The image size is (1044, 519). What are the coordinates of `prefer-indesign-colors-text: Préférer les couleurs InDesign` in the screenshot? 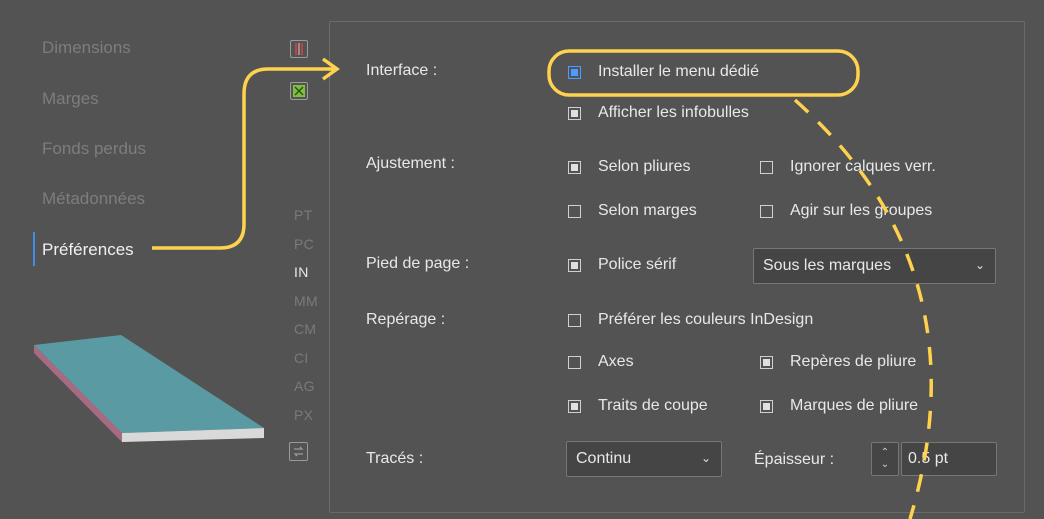 It's located at (706, 319).